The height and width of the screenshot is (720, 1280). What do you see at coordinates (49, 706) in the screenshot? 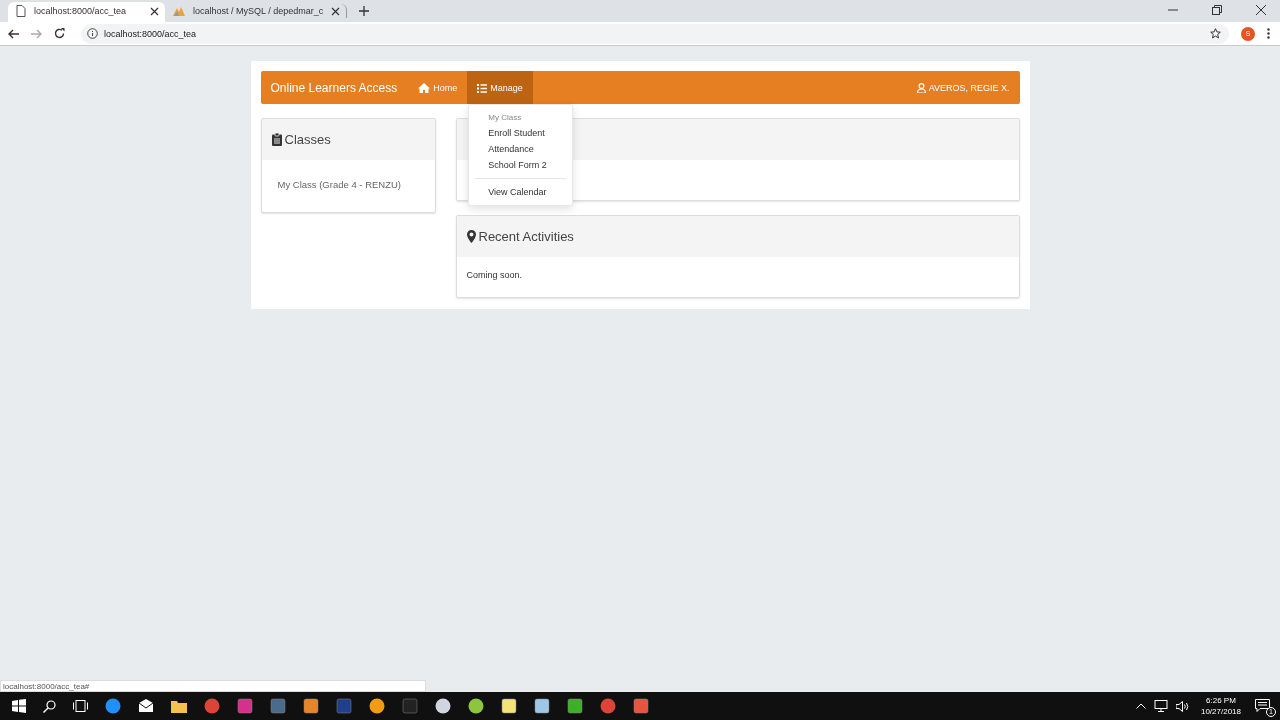
I see `search-icon` at bounding box center [49, 706].